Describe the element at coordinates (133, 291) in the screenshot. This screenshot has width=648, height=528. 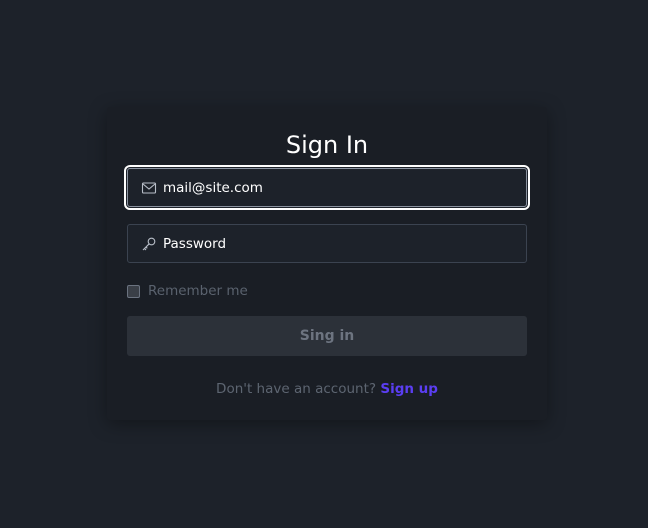
I see `remember-checkbox` at that location.